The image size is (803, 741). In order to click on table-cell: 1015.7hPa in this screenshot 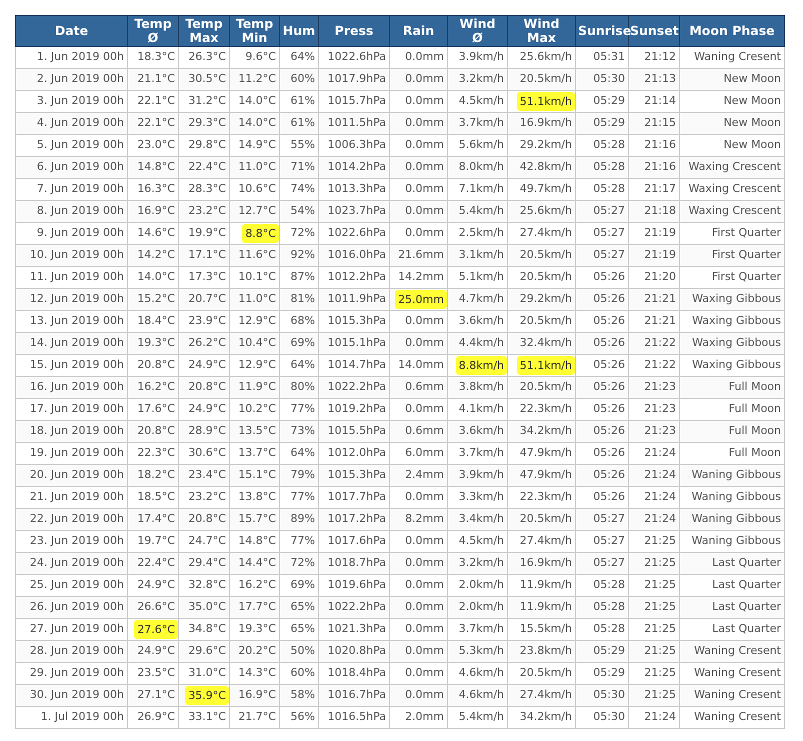, I will do `click(354, 101)`.